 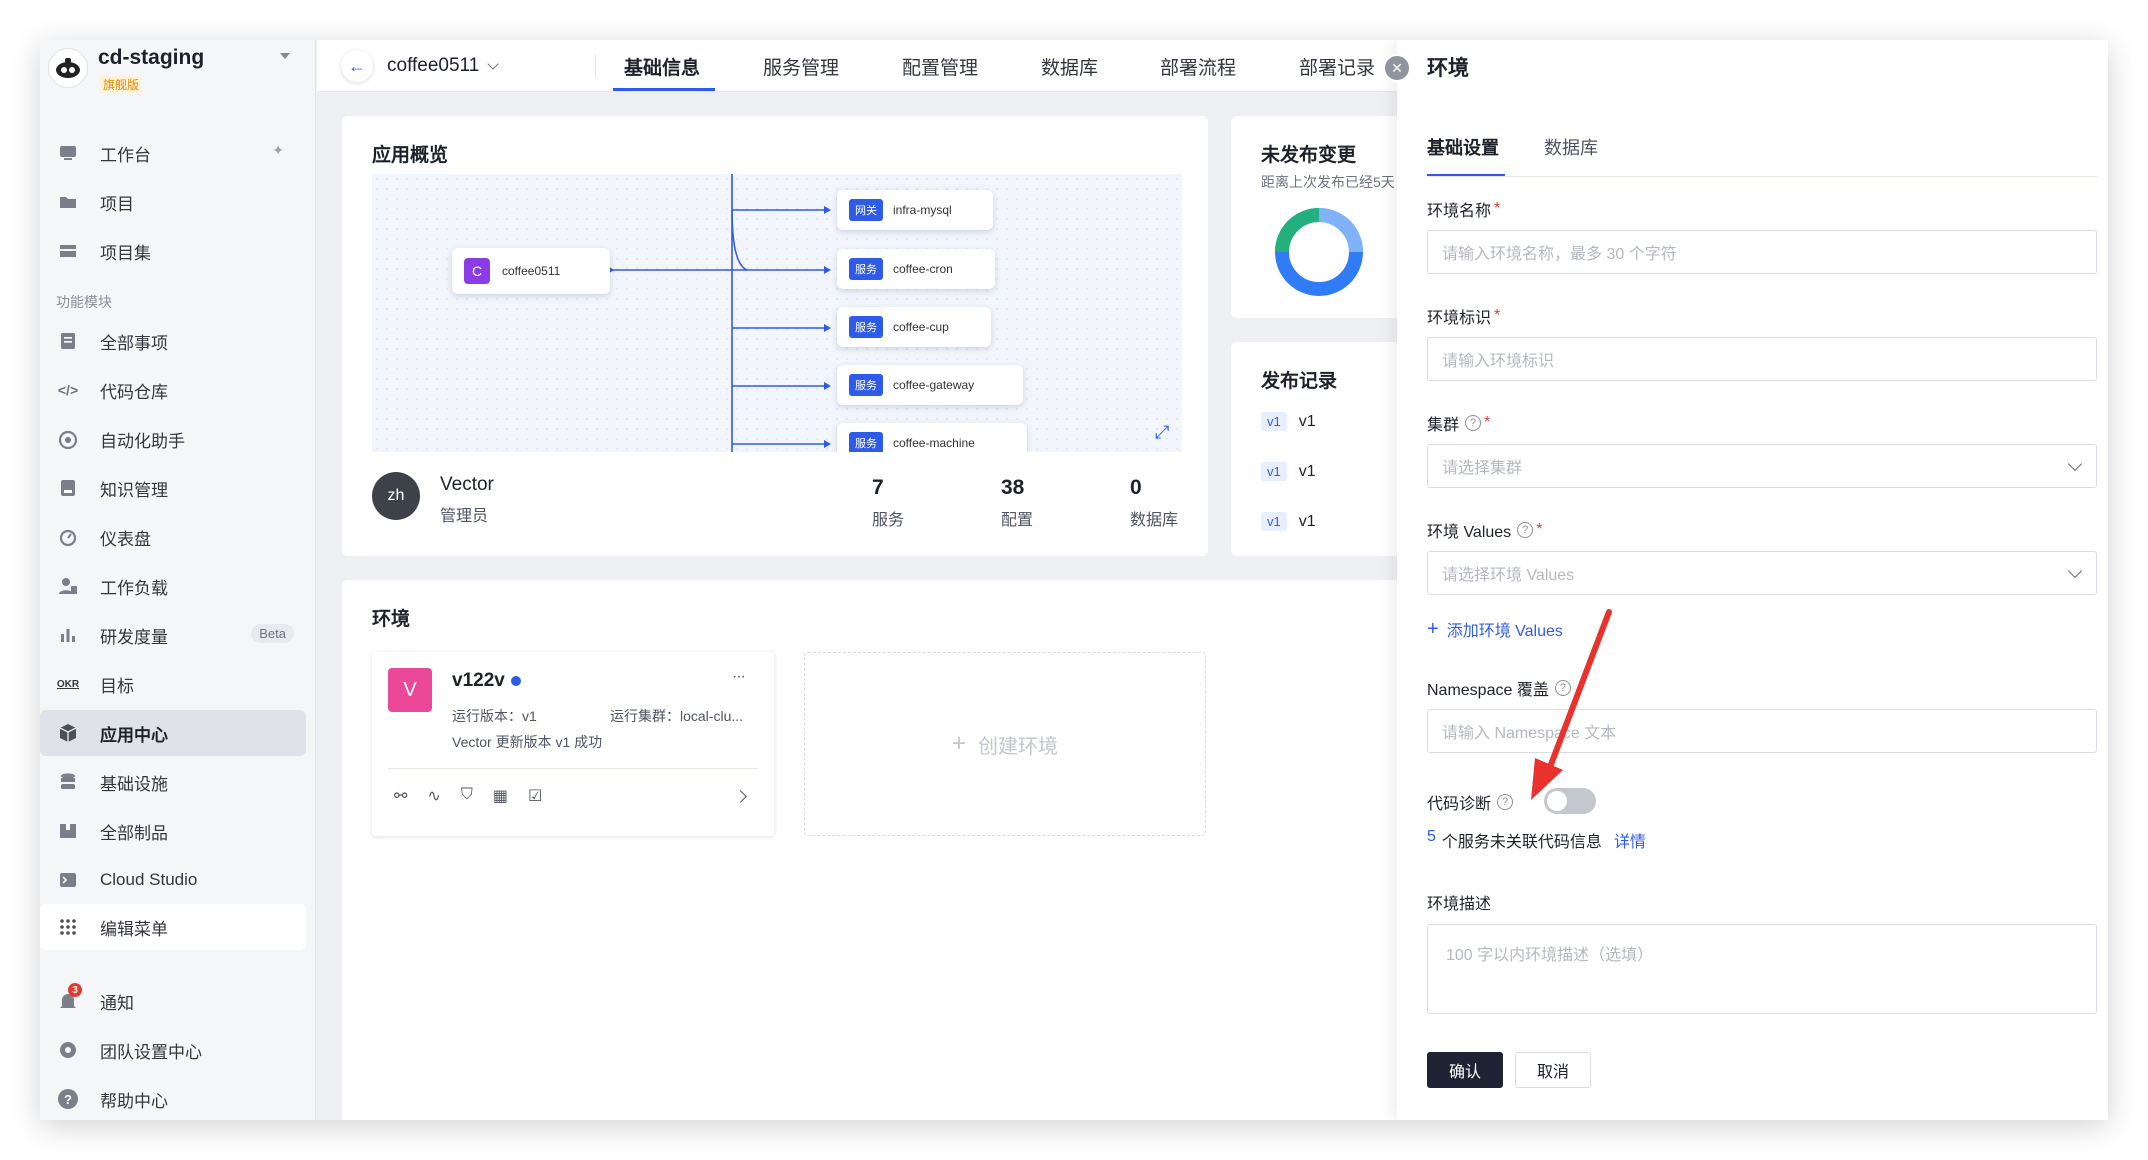 What do you see at coordinates (400, 796) in the screenshot?
I see `pipeline-icon: ⚯` at bounding box center [400, 796].